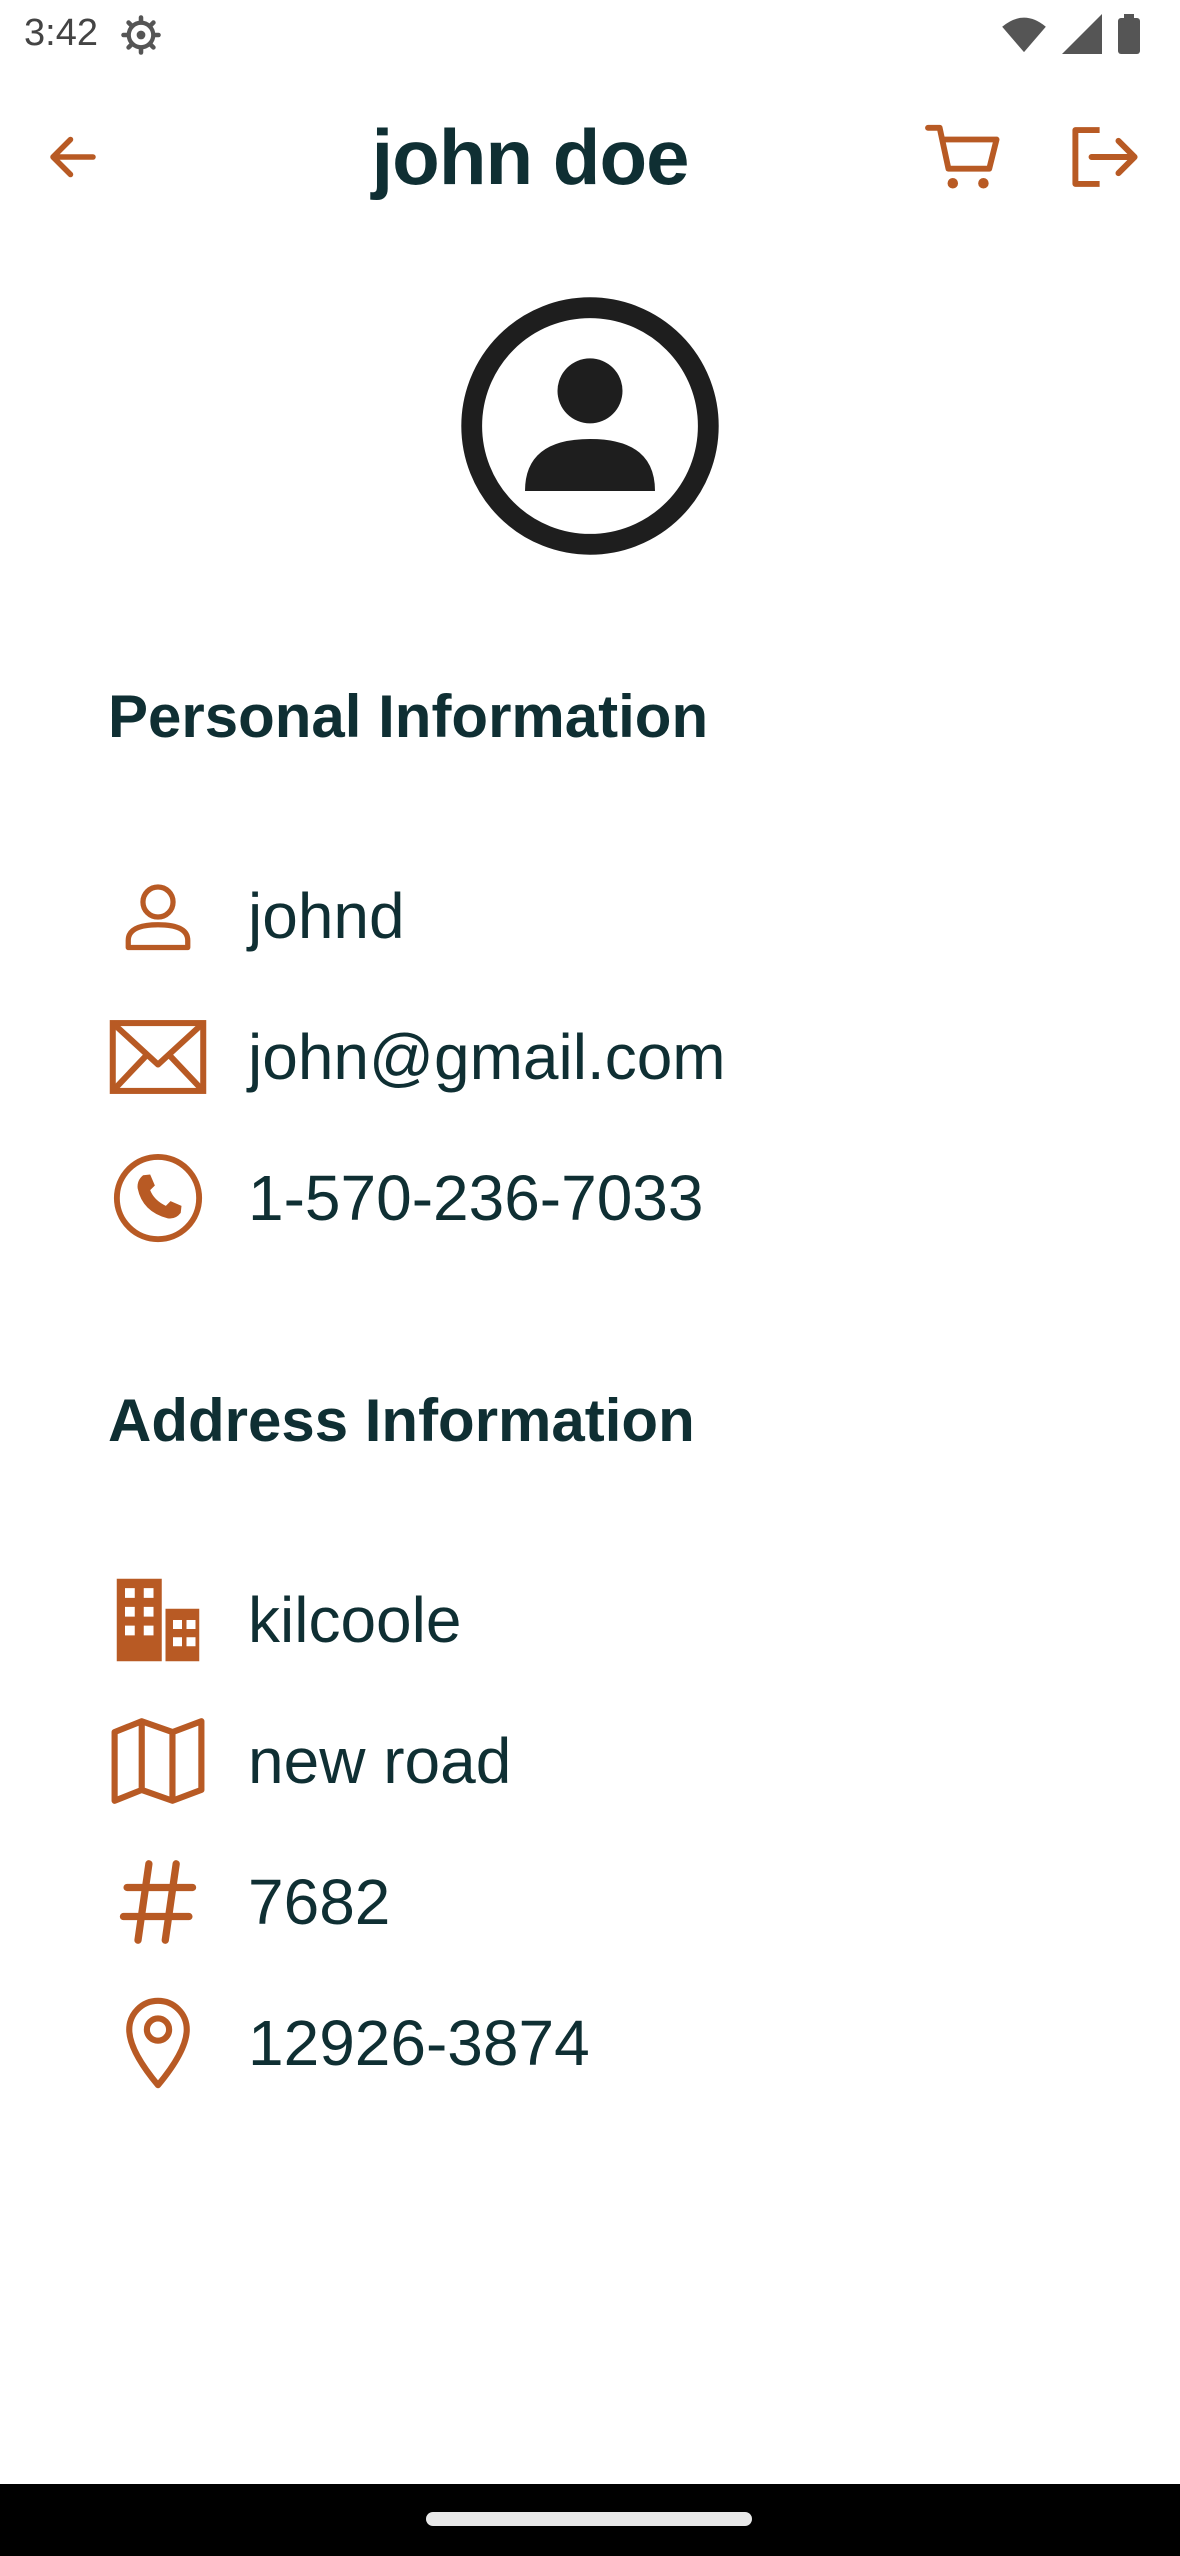  I want to click on cart-button, so click(963, 157).